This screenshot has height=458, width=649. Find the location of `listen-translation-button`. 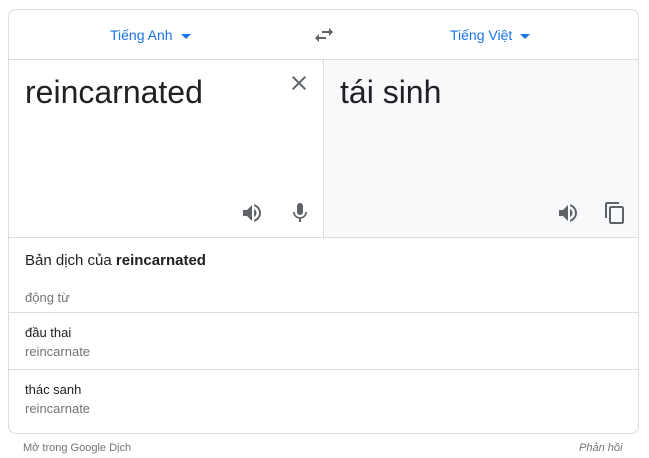

listen-translation-button is located at coordinates (568, 213).